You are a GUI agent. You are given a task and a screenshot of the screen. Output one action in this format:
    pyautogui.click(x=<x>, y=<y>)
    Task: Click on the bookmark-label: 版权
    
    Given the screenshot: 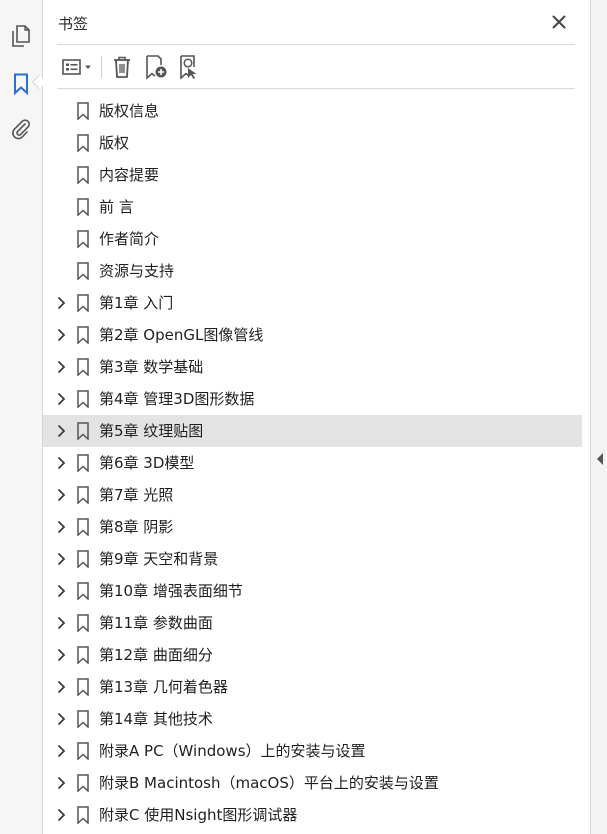 What is the action you would take?
    pyautogui.click(x=114, y=143)
    